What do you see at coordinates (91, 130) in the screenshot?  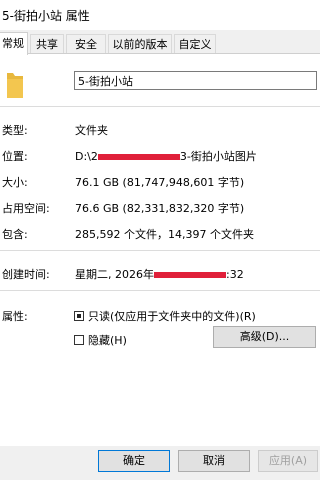 I see `type-value: 文件夹` at bounding box center [91, 130].